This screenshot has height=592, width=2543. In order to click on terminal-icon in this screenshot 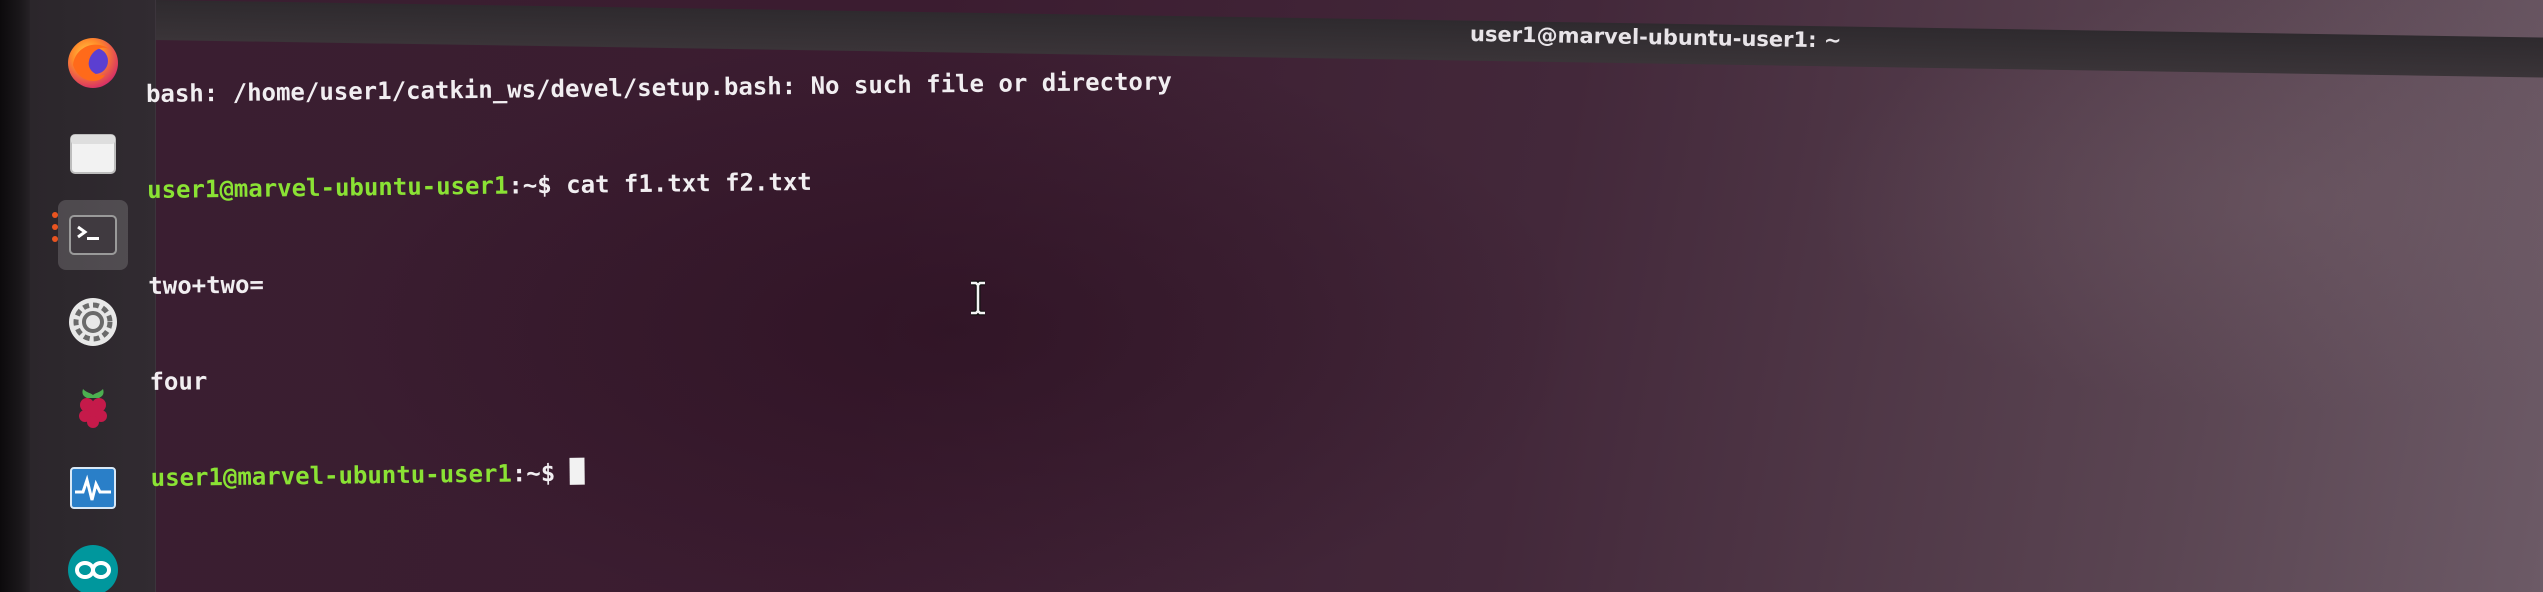, I will do `click(93, 235)`.